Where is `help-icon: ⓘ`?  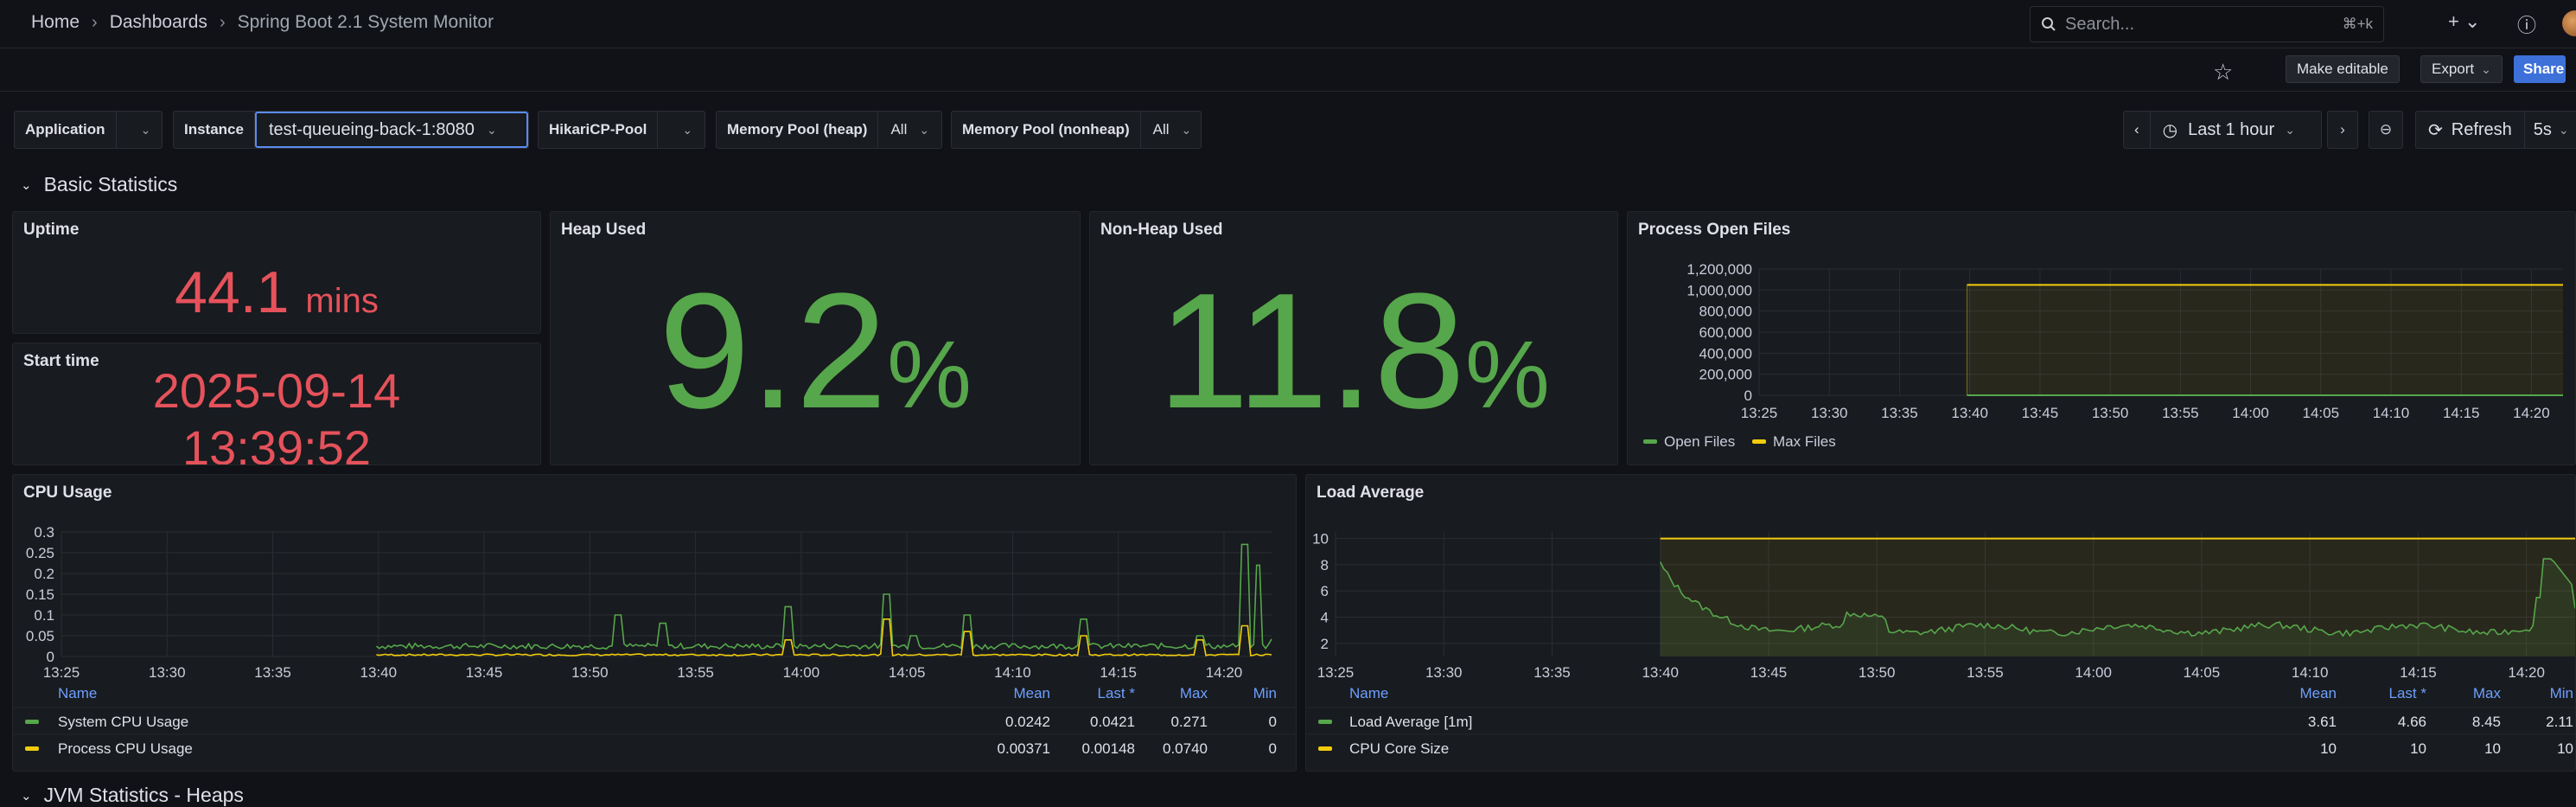
help-icon: ⓘ is located at coordinates (2526, 24).